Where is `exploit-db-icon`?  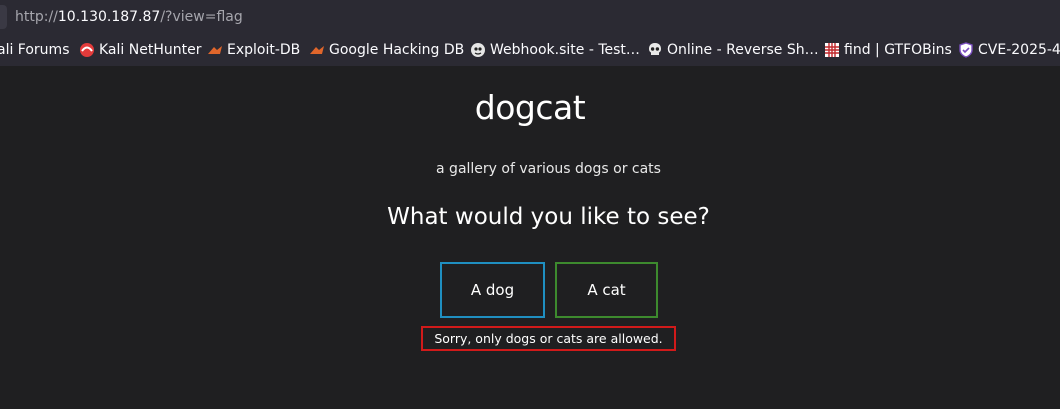 exploit-db-icon is located at coordinates (215, 50).